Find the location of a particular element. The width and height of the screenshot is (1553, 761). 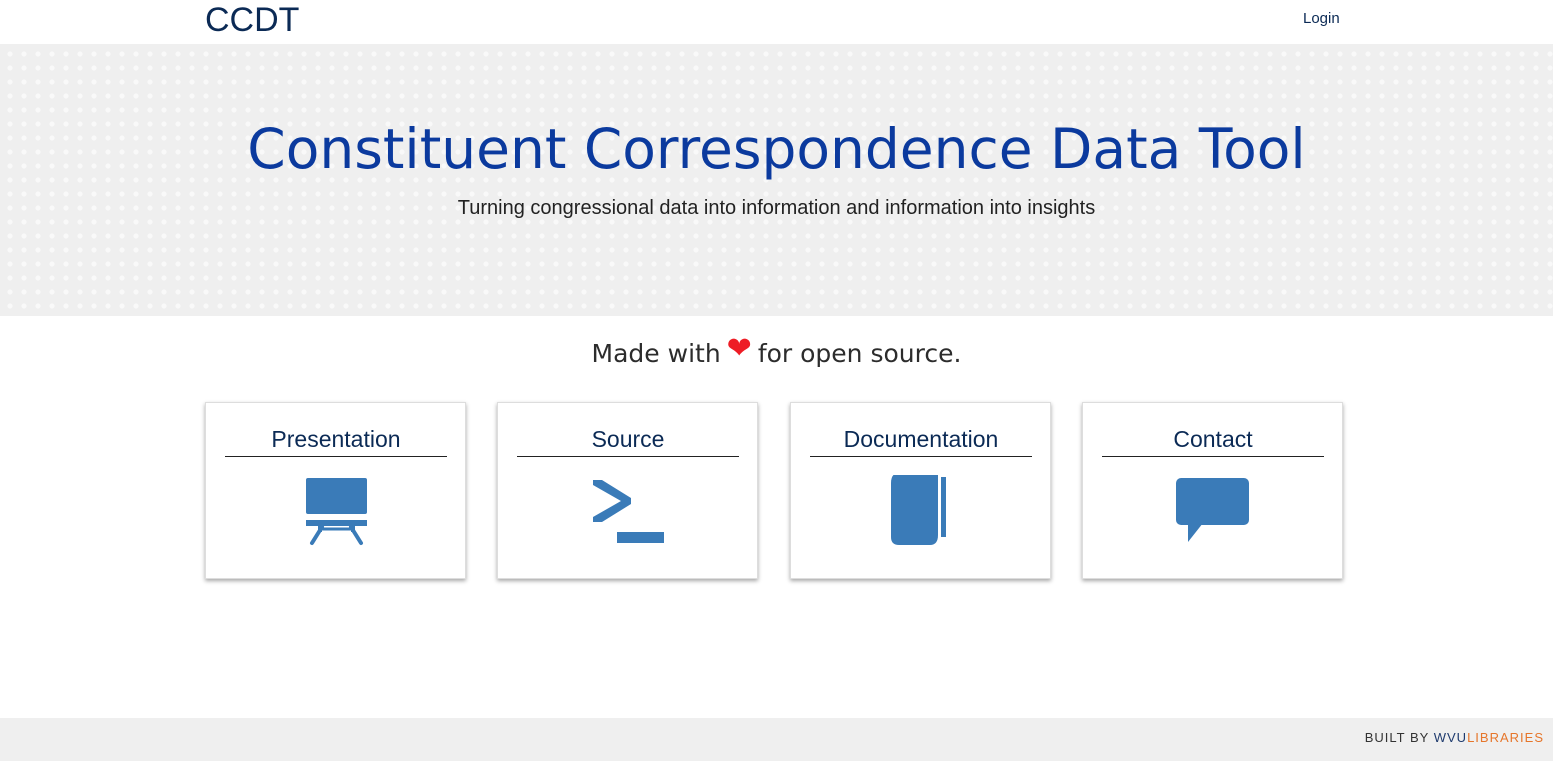

source-card: Source is located at coordinates (627, 490).